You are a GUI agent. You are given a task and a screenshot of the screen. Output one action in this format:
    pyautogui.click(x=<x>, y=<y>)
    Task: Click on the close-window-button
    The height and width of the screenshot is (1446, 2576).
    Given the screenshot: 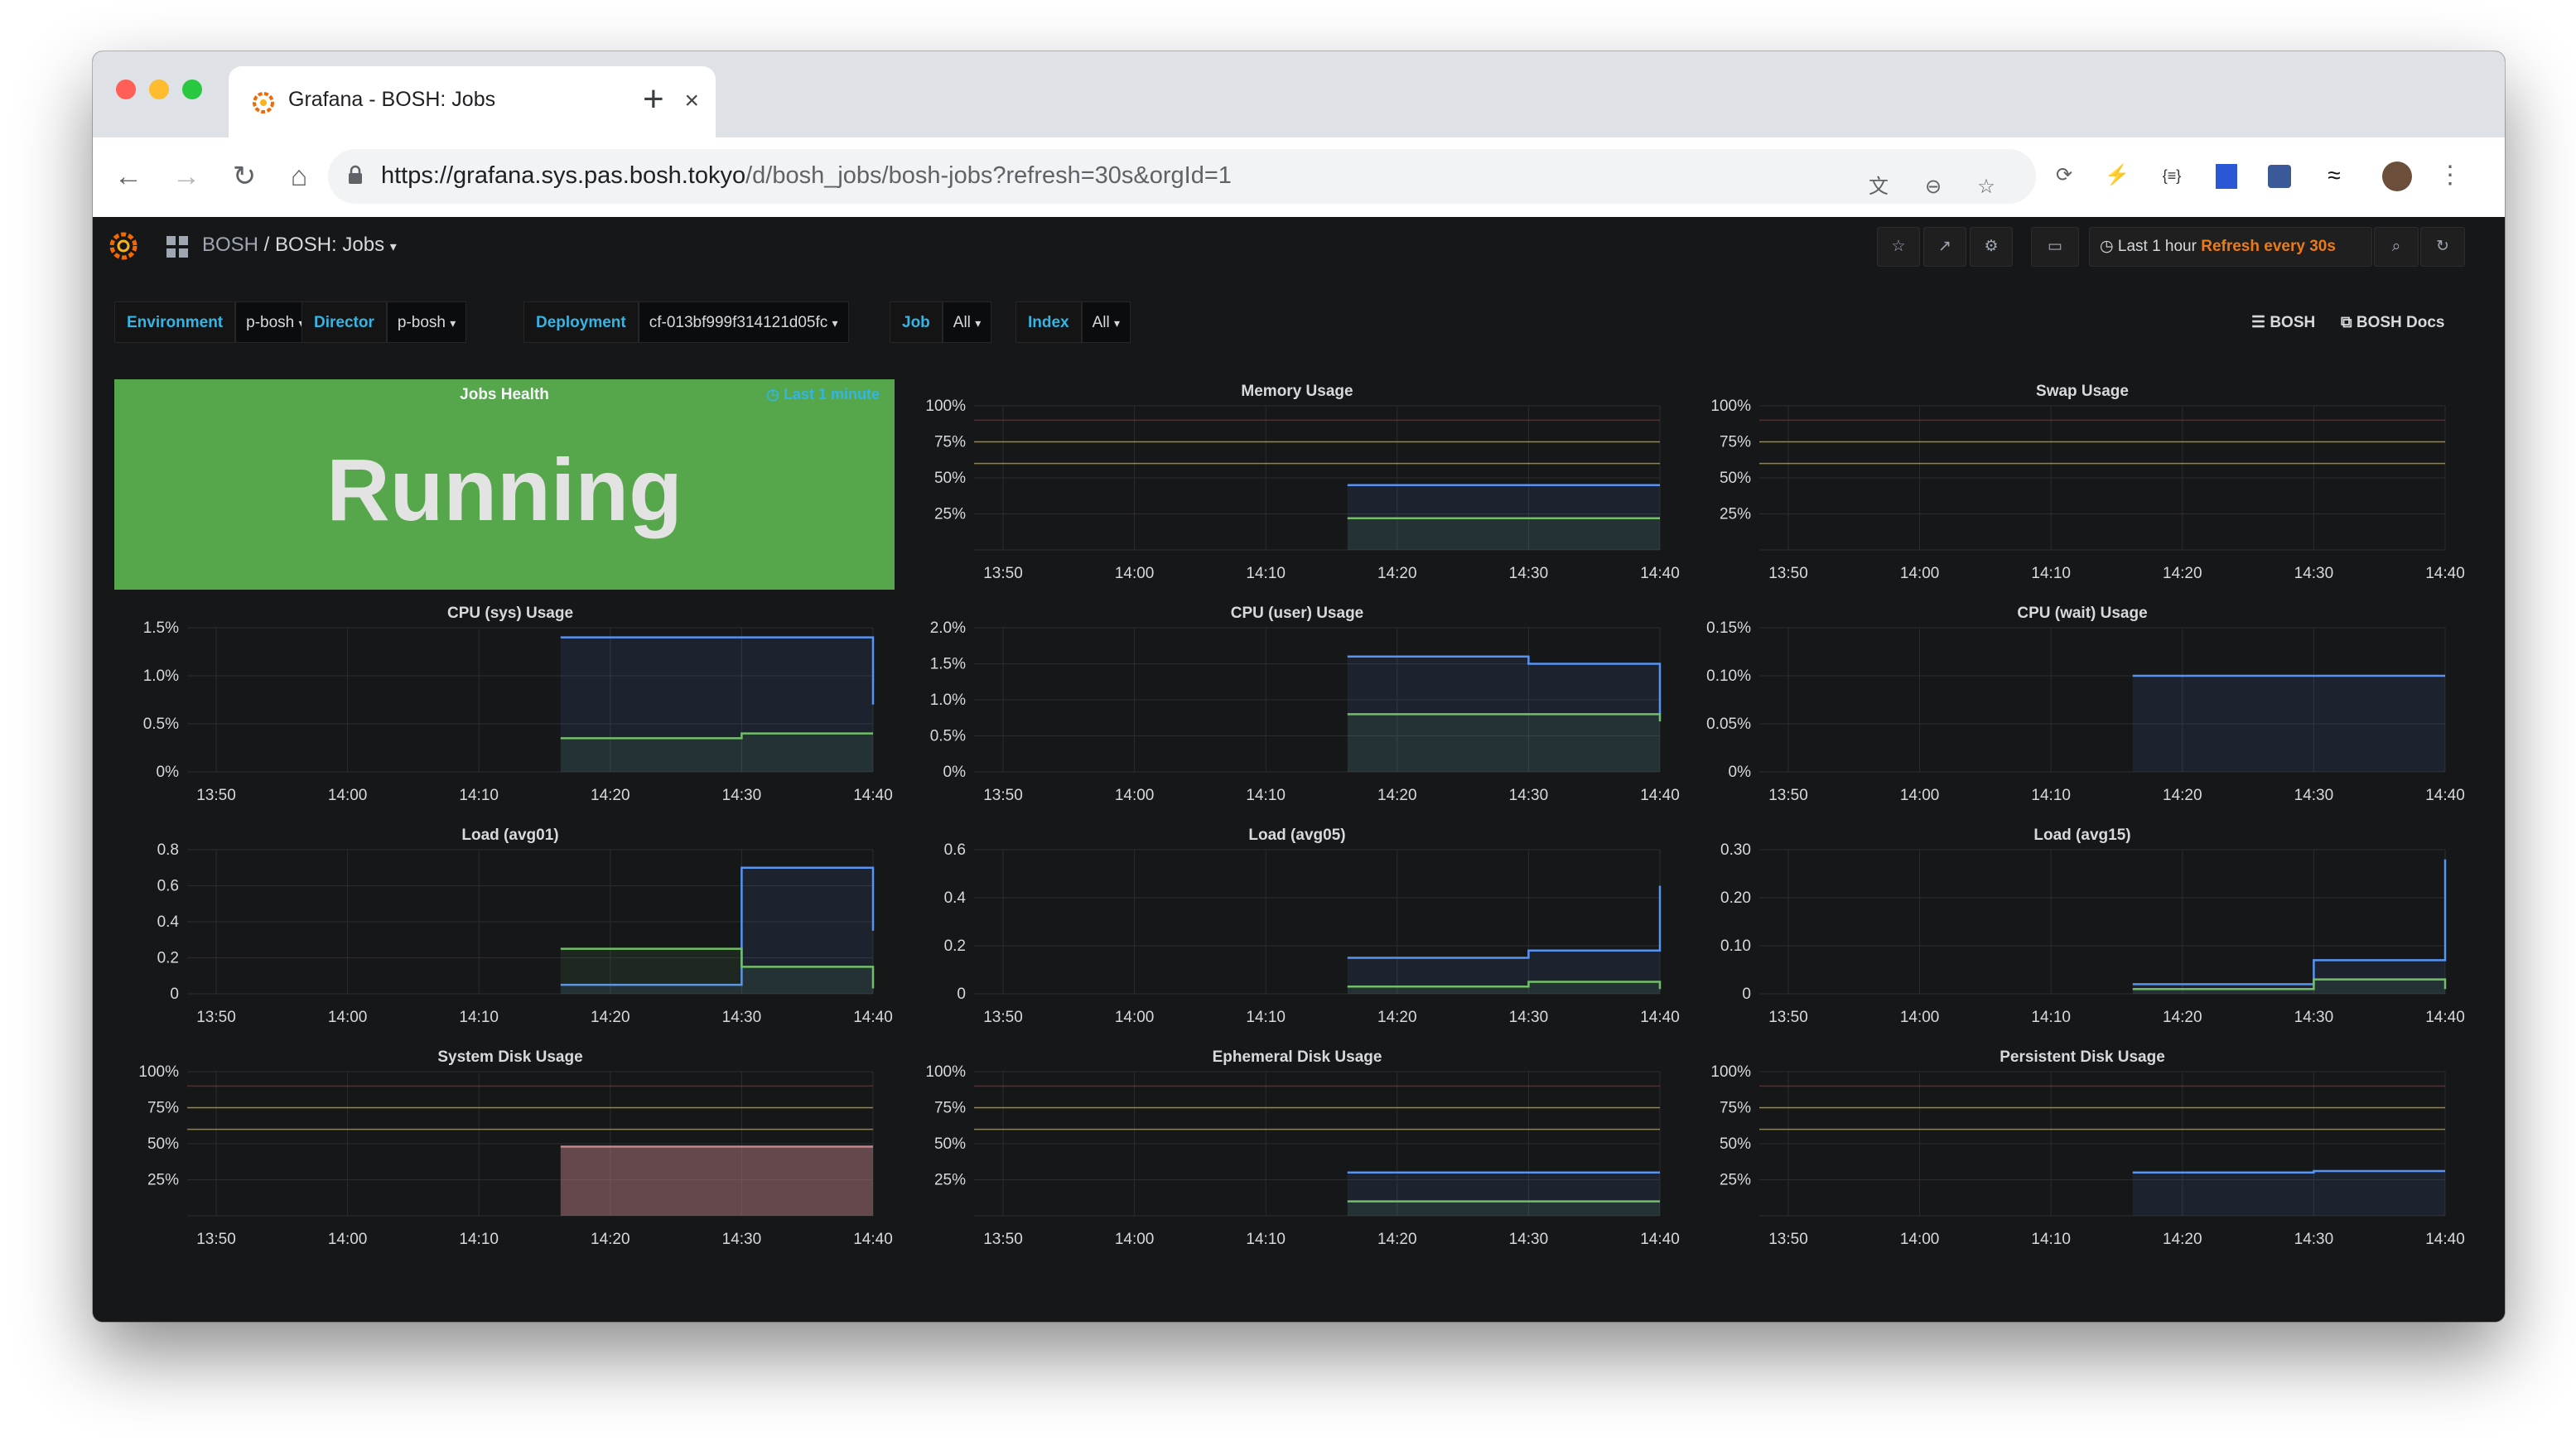 What is the action you would take?
    pyautogui.click(x=126, y=89)
    